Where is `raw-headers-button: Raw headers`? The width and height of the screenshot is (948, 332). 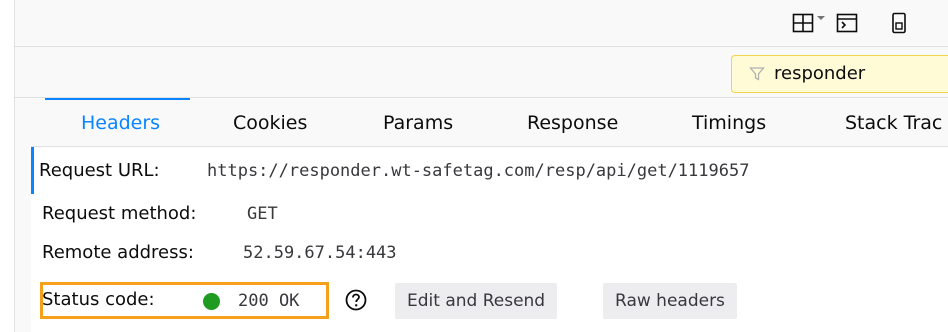 raw-headers-button: Raw headers is located at coordinates (670, 301).